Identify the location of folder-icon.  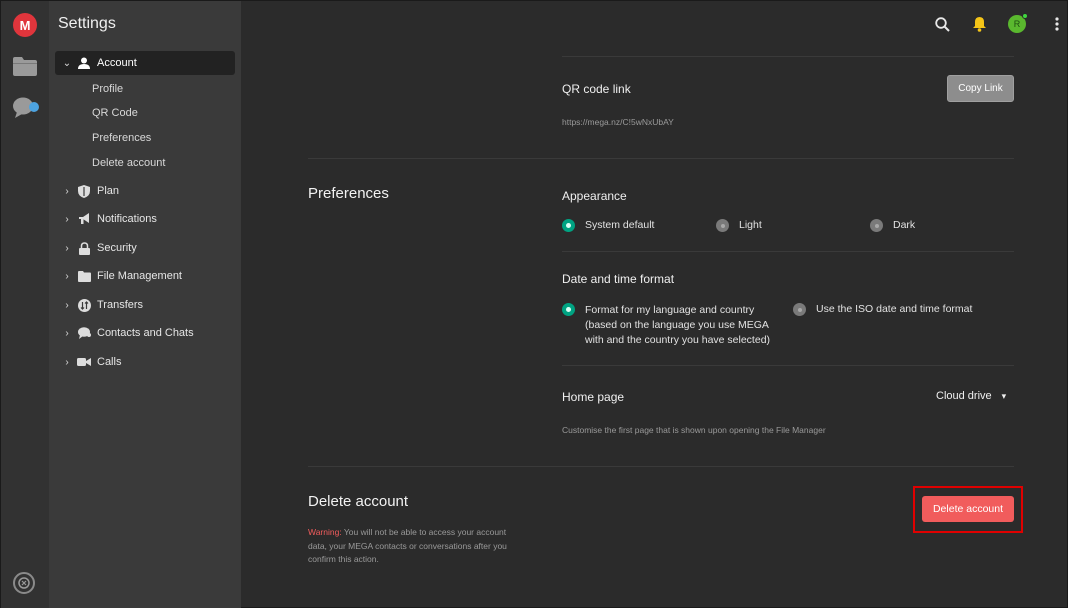
(84, 276).